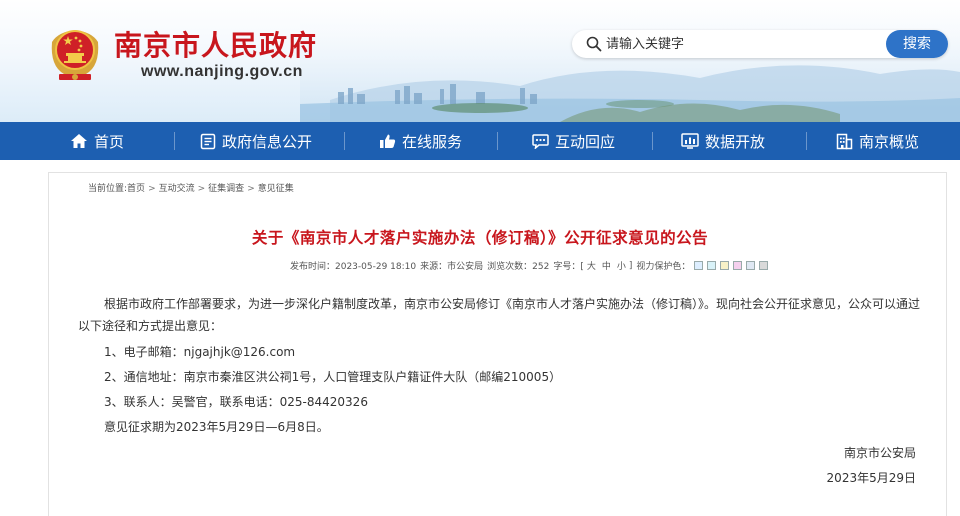 The width and height of the screenshot is (960, 516). Describe the element at coordinates (735, 141) in the screenshot. I see `nav-item-label: 数据开放` at that location.